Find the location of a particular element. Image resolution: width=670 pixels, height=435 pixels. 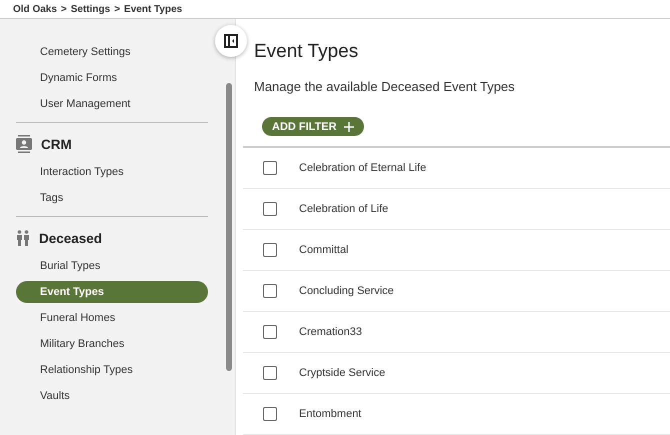

section-heading: Deceased is located at coordinates (70, 238).